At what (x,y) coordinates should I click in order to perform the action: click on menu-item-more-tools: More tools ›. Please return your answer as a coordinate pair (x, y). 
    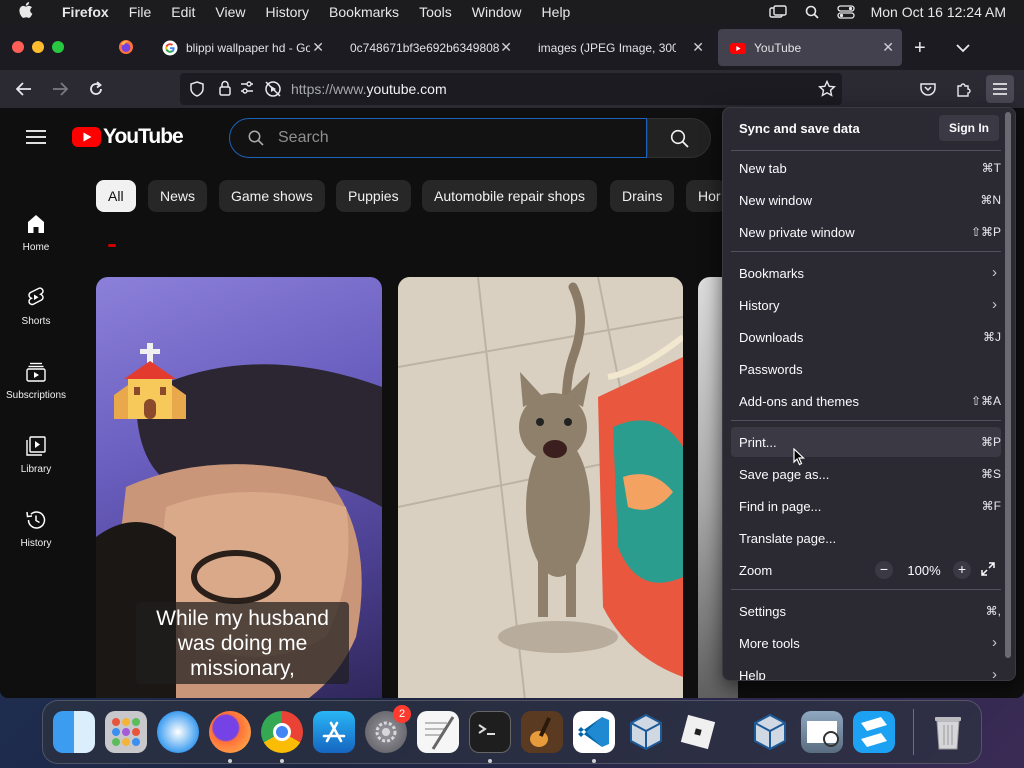
    Looking at the image, I should click on (866, 643).